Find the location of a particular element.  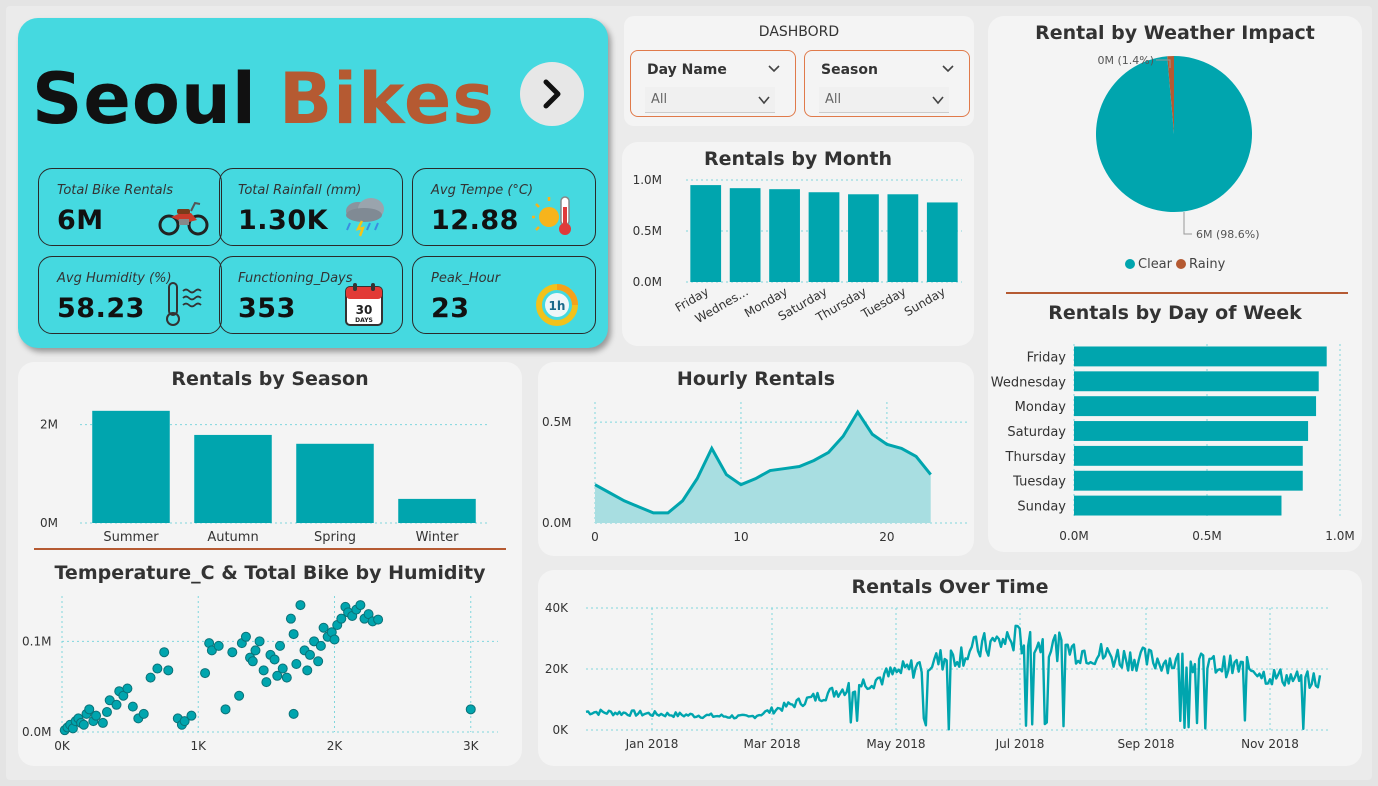

series-line is located at coordinates (953, 677).